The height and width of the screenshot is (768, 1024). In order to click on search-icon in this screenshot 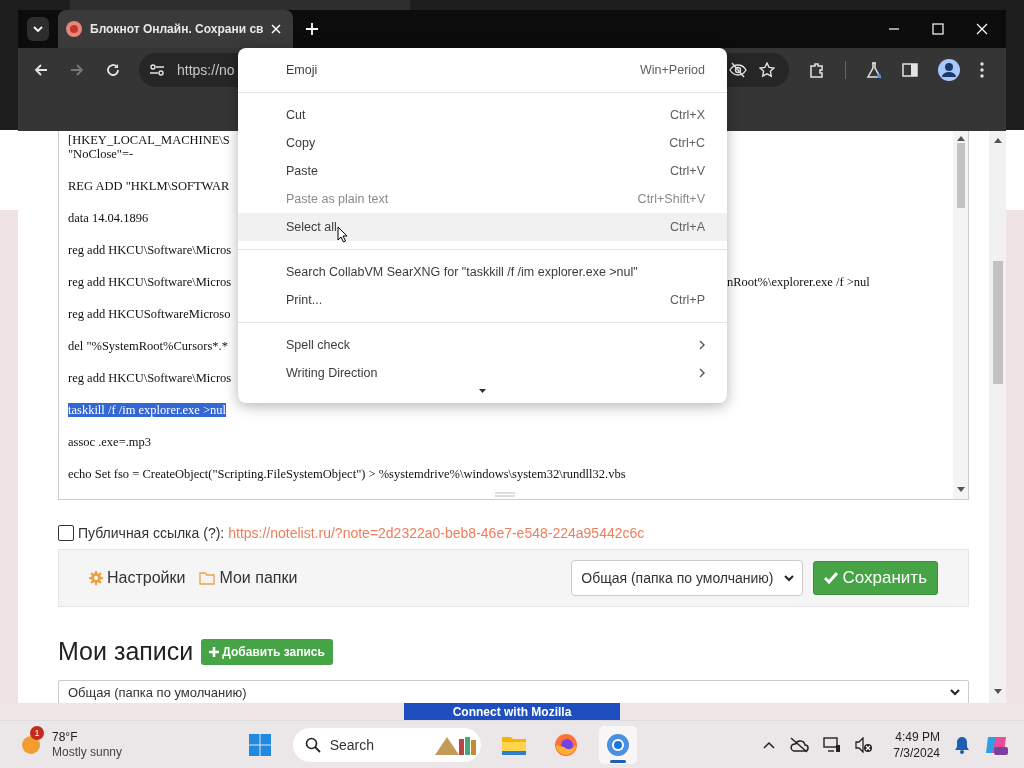, I will do `click(312, 744)`.